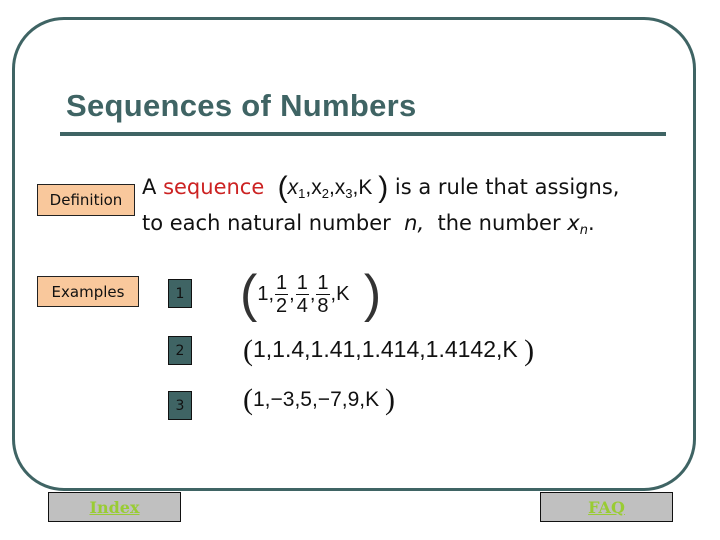 This screenshot has width=720, height=540. What do you see at coordinates (363, 134) in the screenshot?
I see `title-underline` at bounding box center [363, 134].